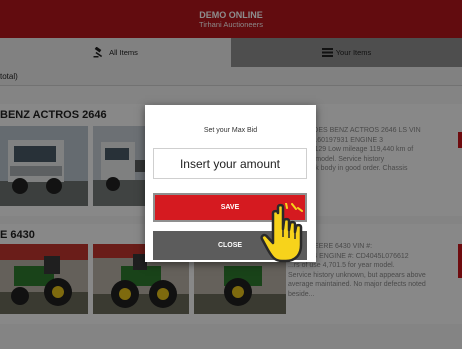  I want to click on close-button-label: CLOSE, so click(230, 245).